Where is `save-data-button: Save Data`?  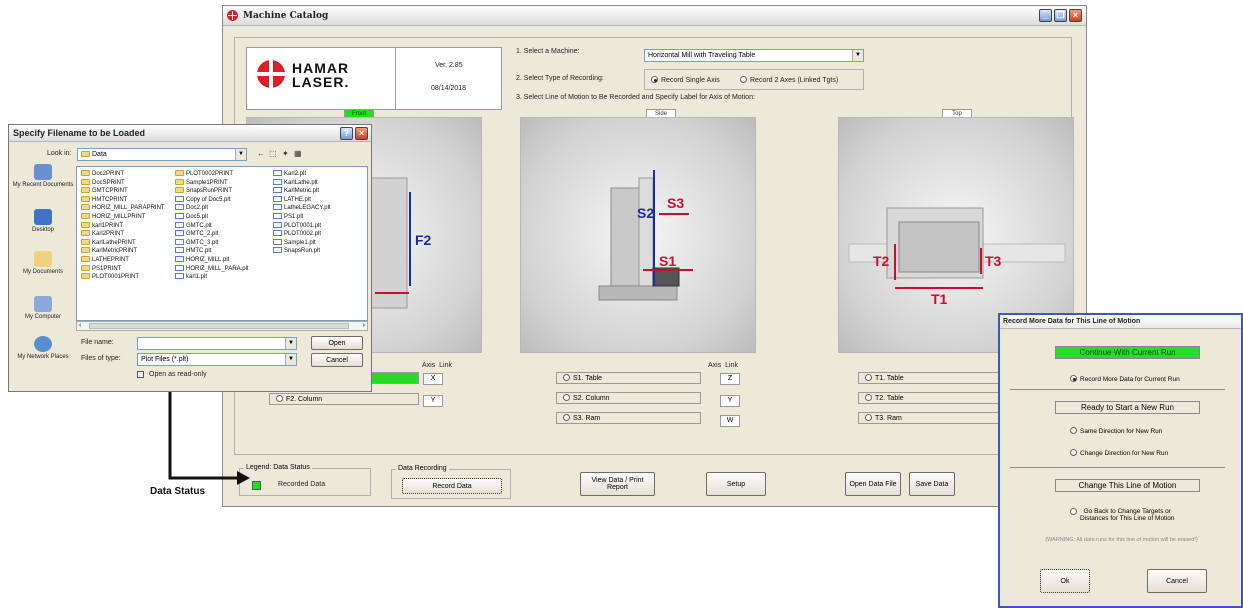
save-data-button: Save Data is located at coordinates (932, 484).